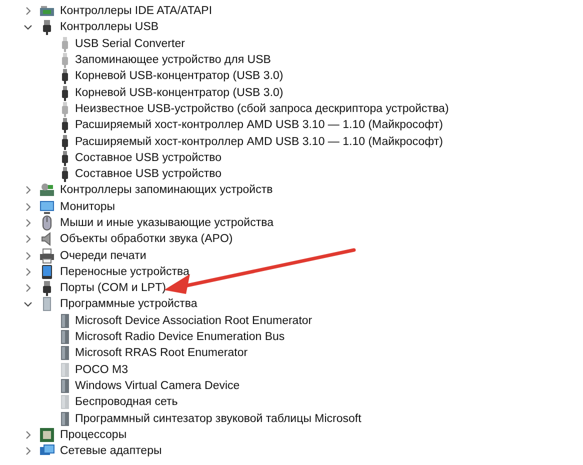 Image resolution: width=583 pixels, height=465 pixels. What do you see at coordinates (146, 239) in the screenshot?
I see `category-label: Объекты обработки звука (APO)` at bounding box center [146, 239].